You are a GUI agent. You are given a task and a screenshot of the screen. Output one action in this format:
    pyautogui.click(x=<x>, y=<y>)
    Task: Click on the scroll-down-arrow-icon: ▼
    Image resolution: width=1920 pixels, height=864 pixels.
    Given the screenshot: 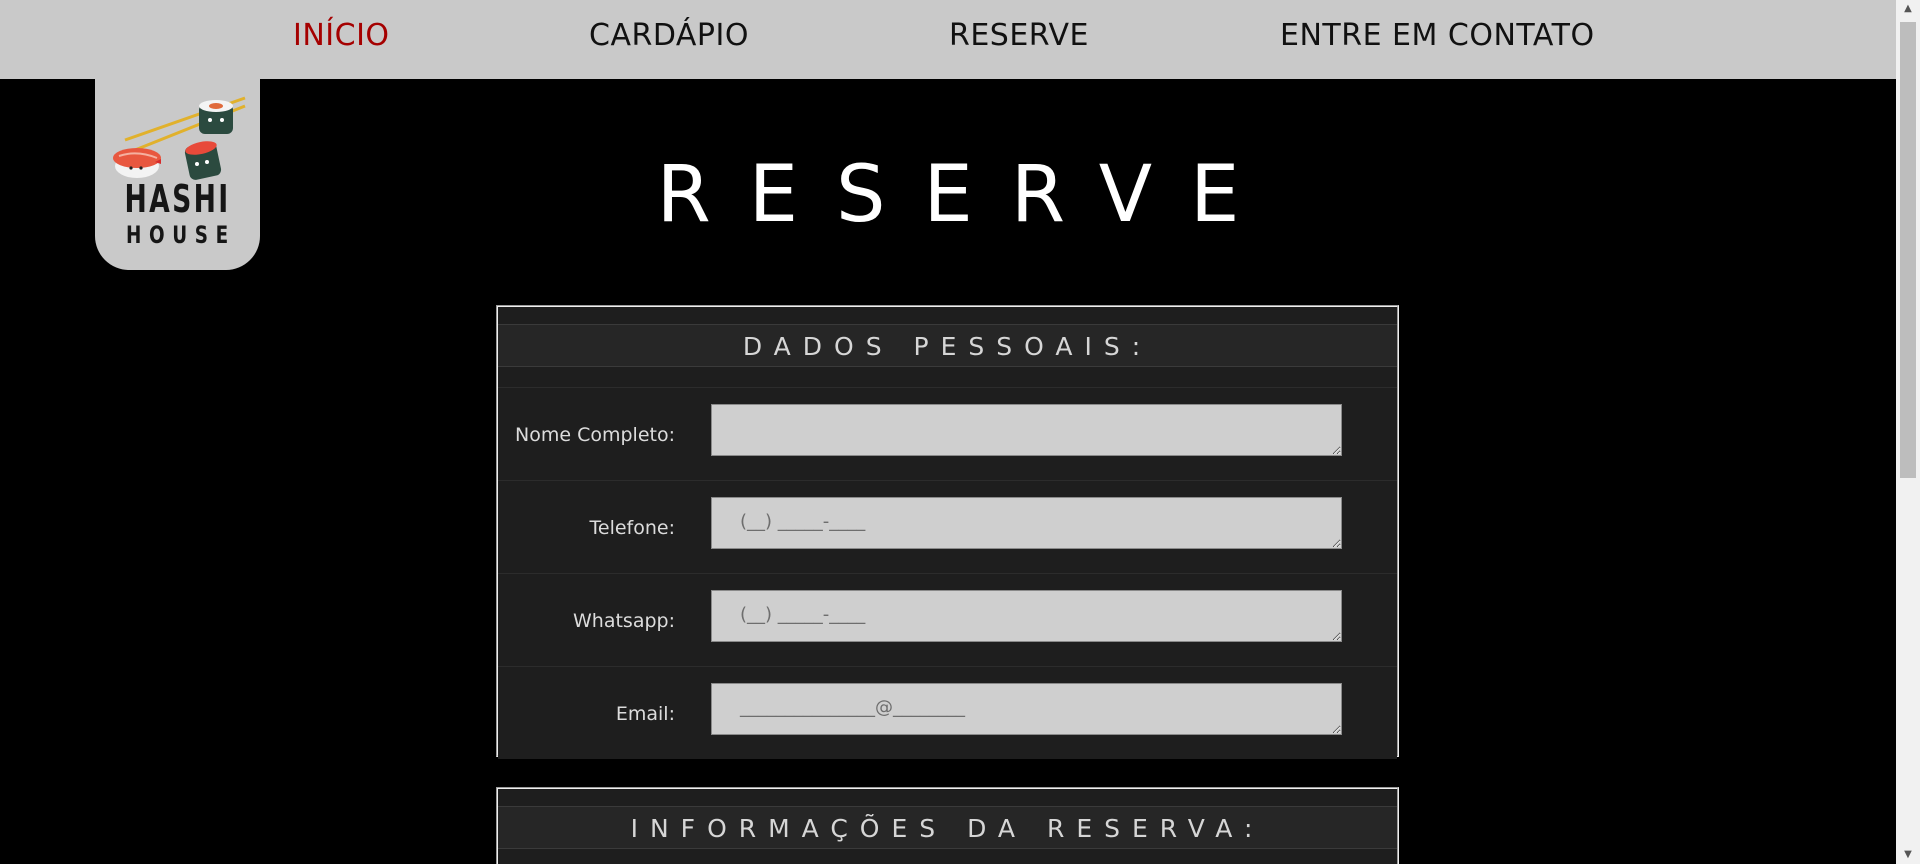 What is the action you would take?
    pyautogui.click(x=1908, y=855)
    